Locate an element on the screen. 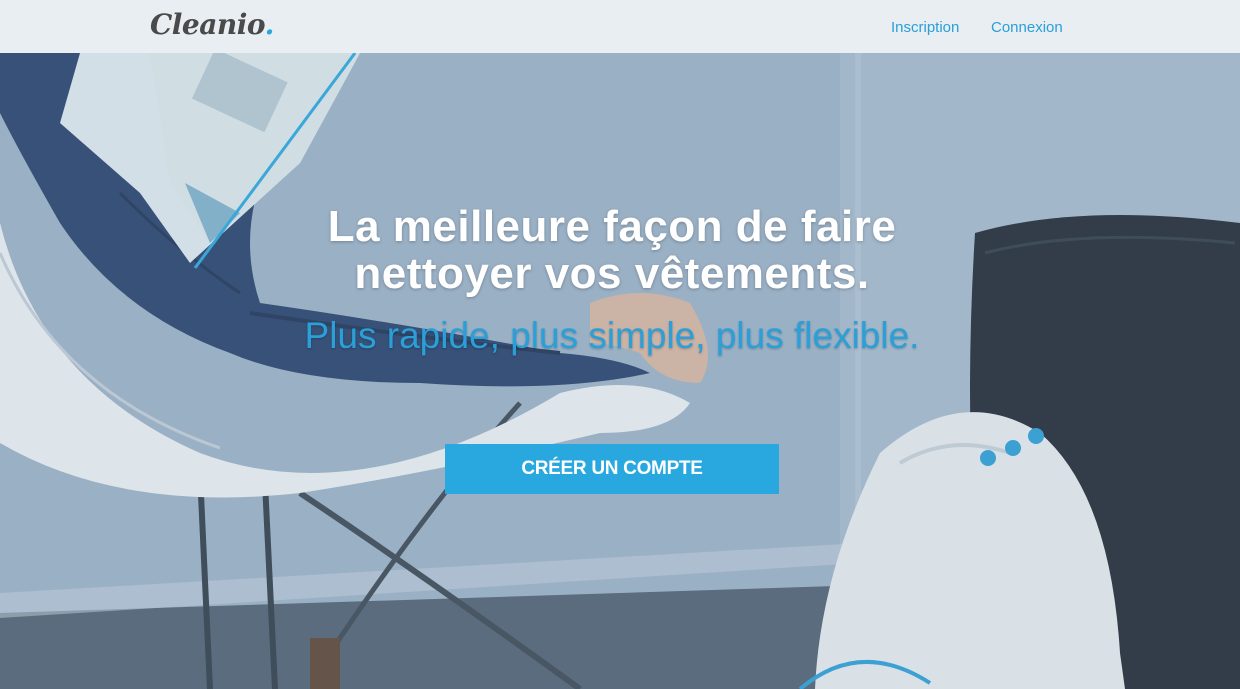  create-account-button: CRÉER UN COMPTE is located at coordinates (612, 469).